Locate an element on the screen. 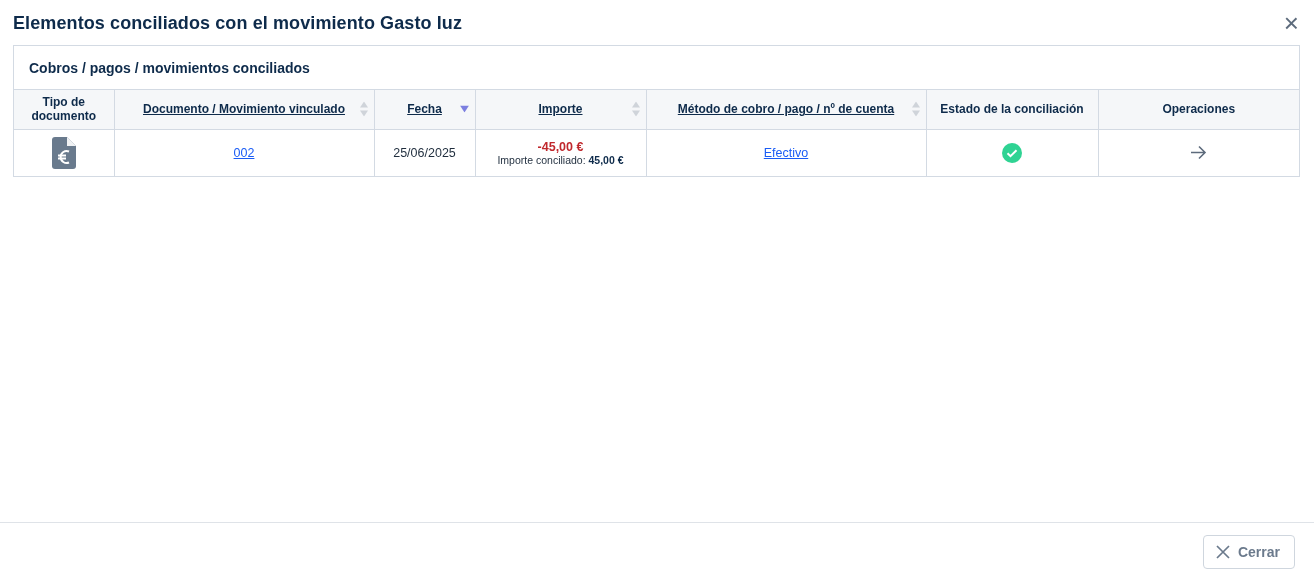  close-icon: × is located at coordinates (1291, 23).